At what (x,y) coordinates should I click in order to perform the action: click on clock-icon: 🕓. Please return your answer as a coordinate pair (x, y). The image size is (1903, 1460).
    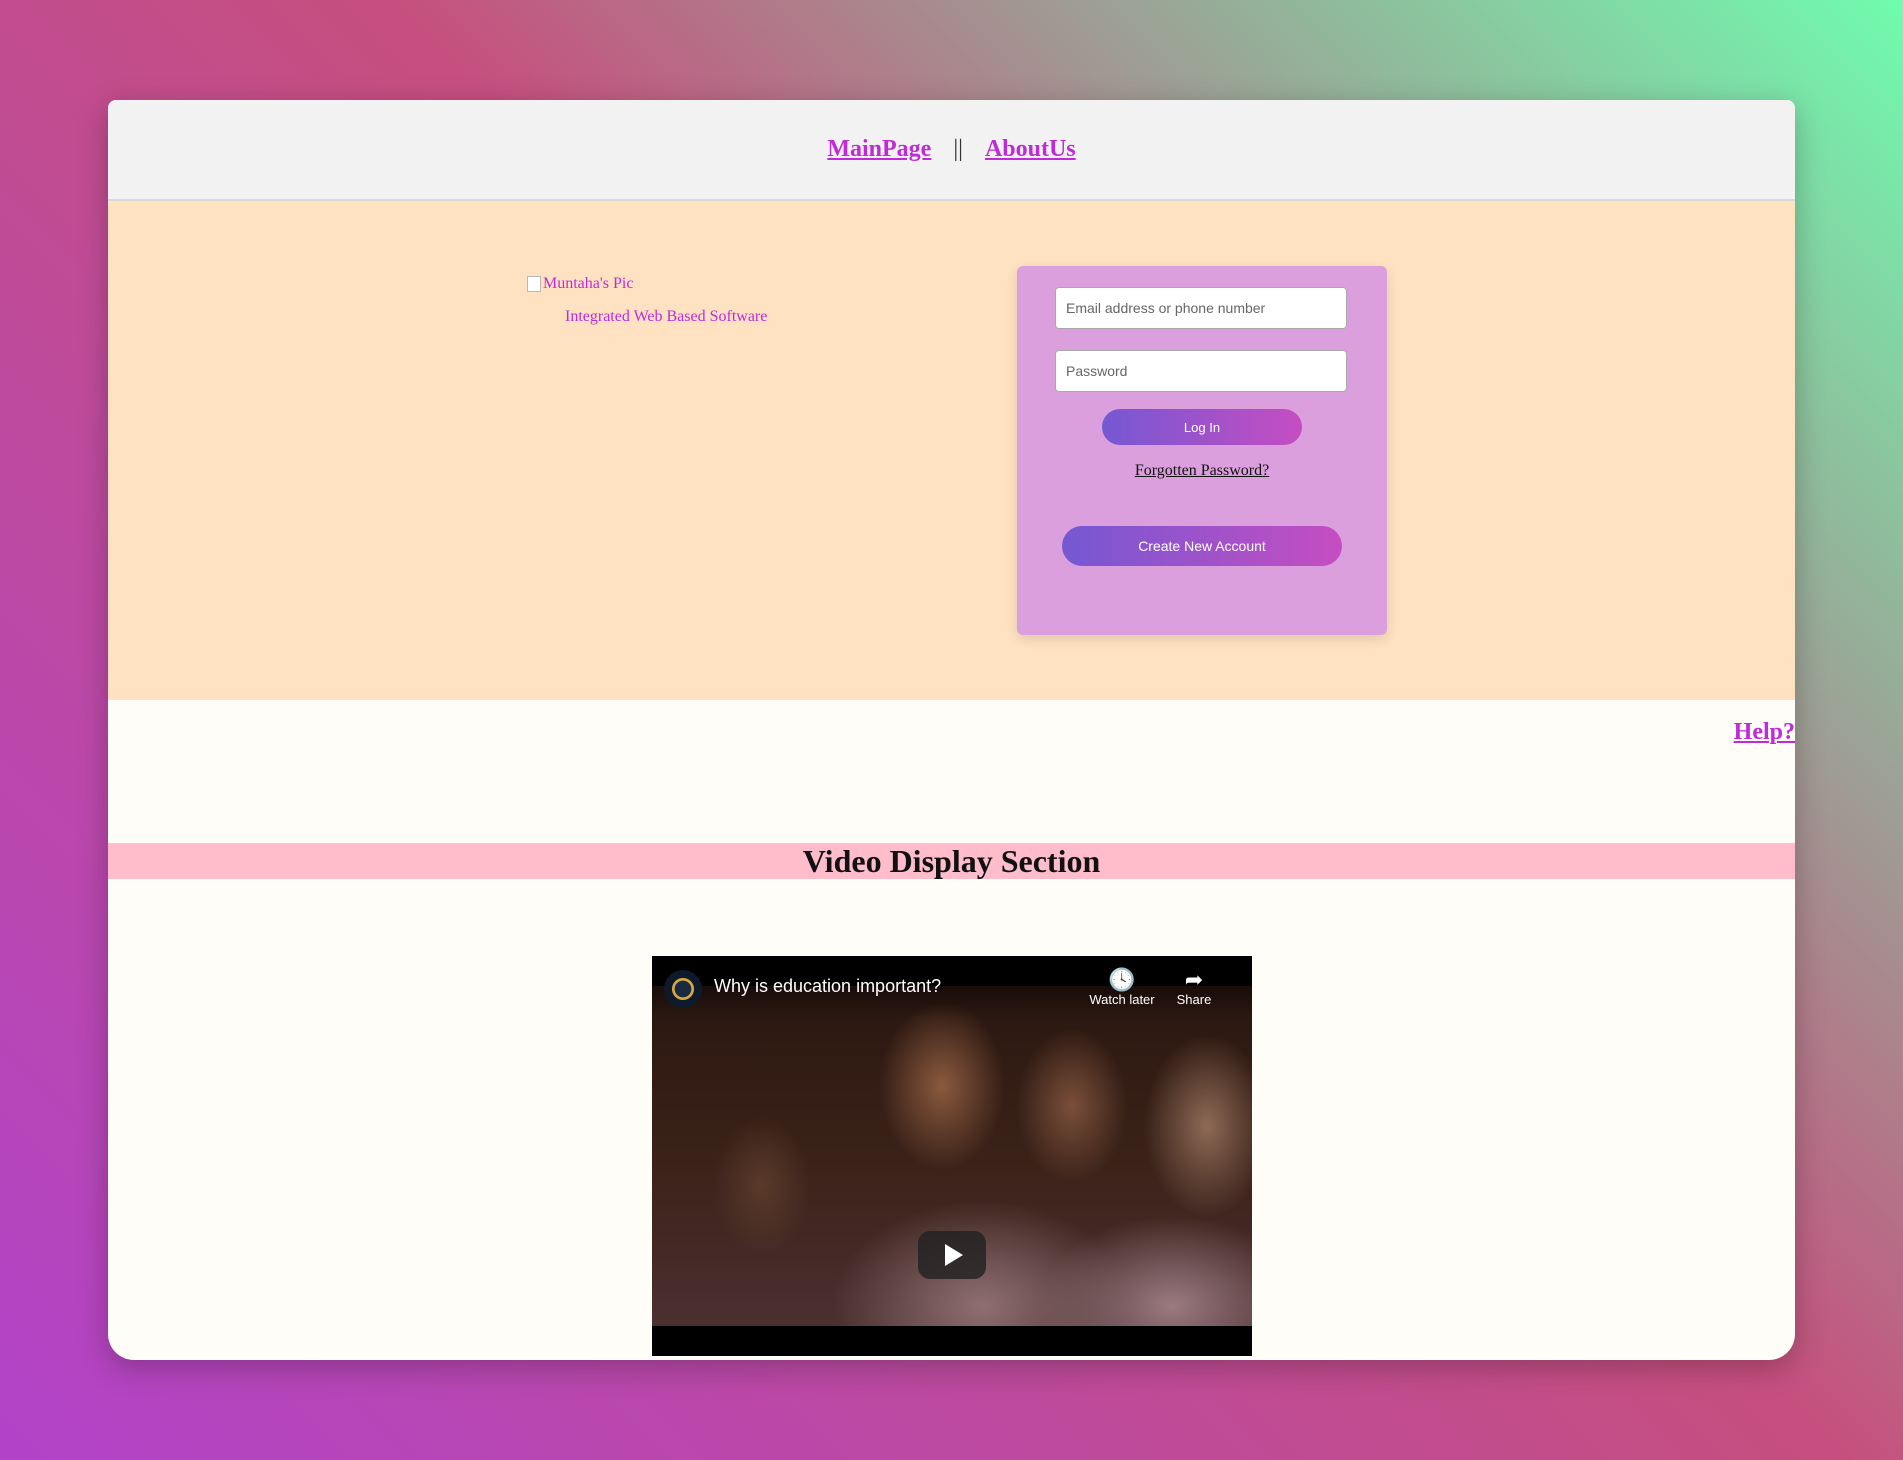
    Looking at the image, I should click on (1122, 979).